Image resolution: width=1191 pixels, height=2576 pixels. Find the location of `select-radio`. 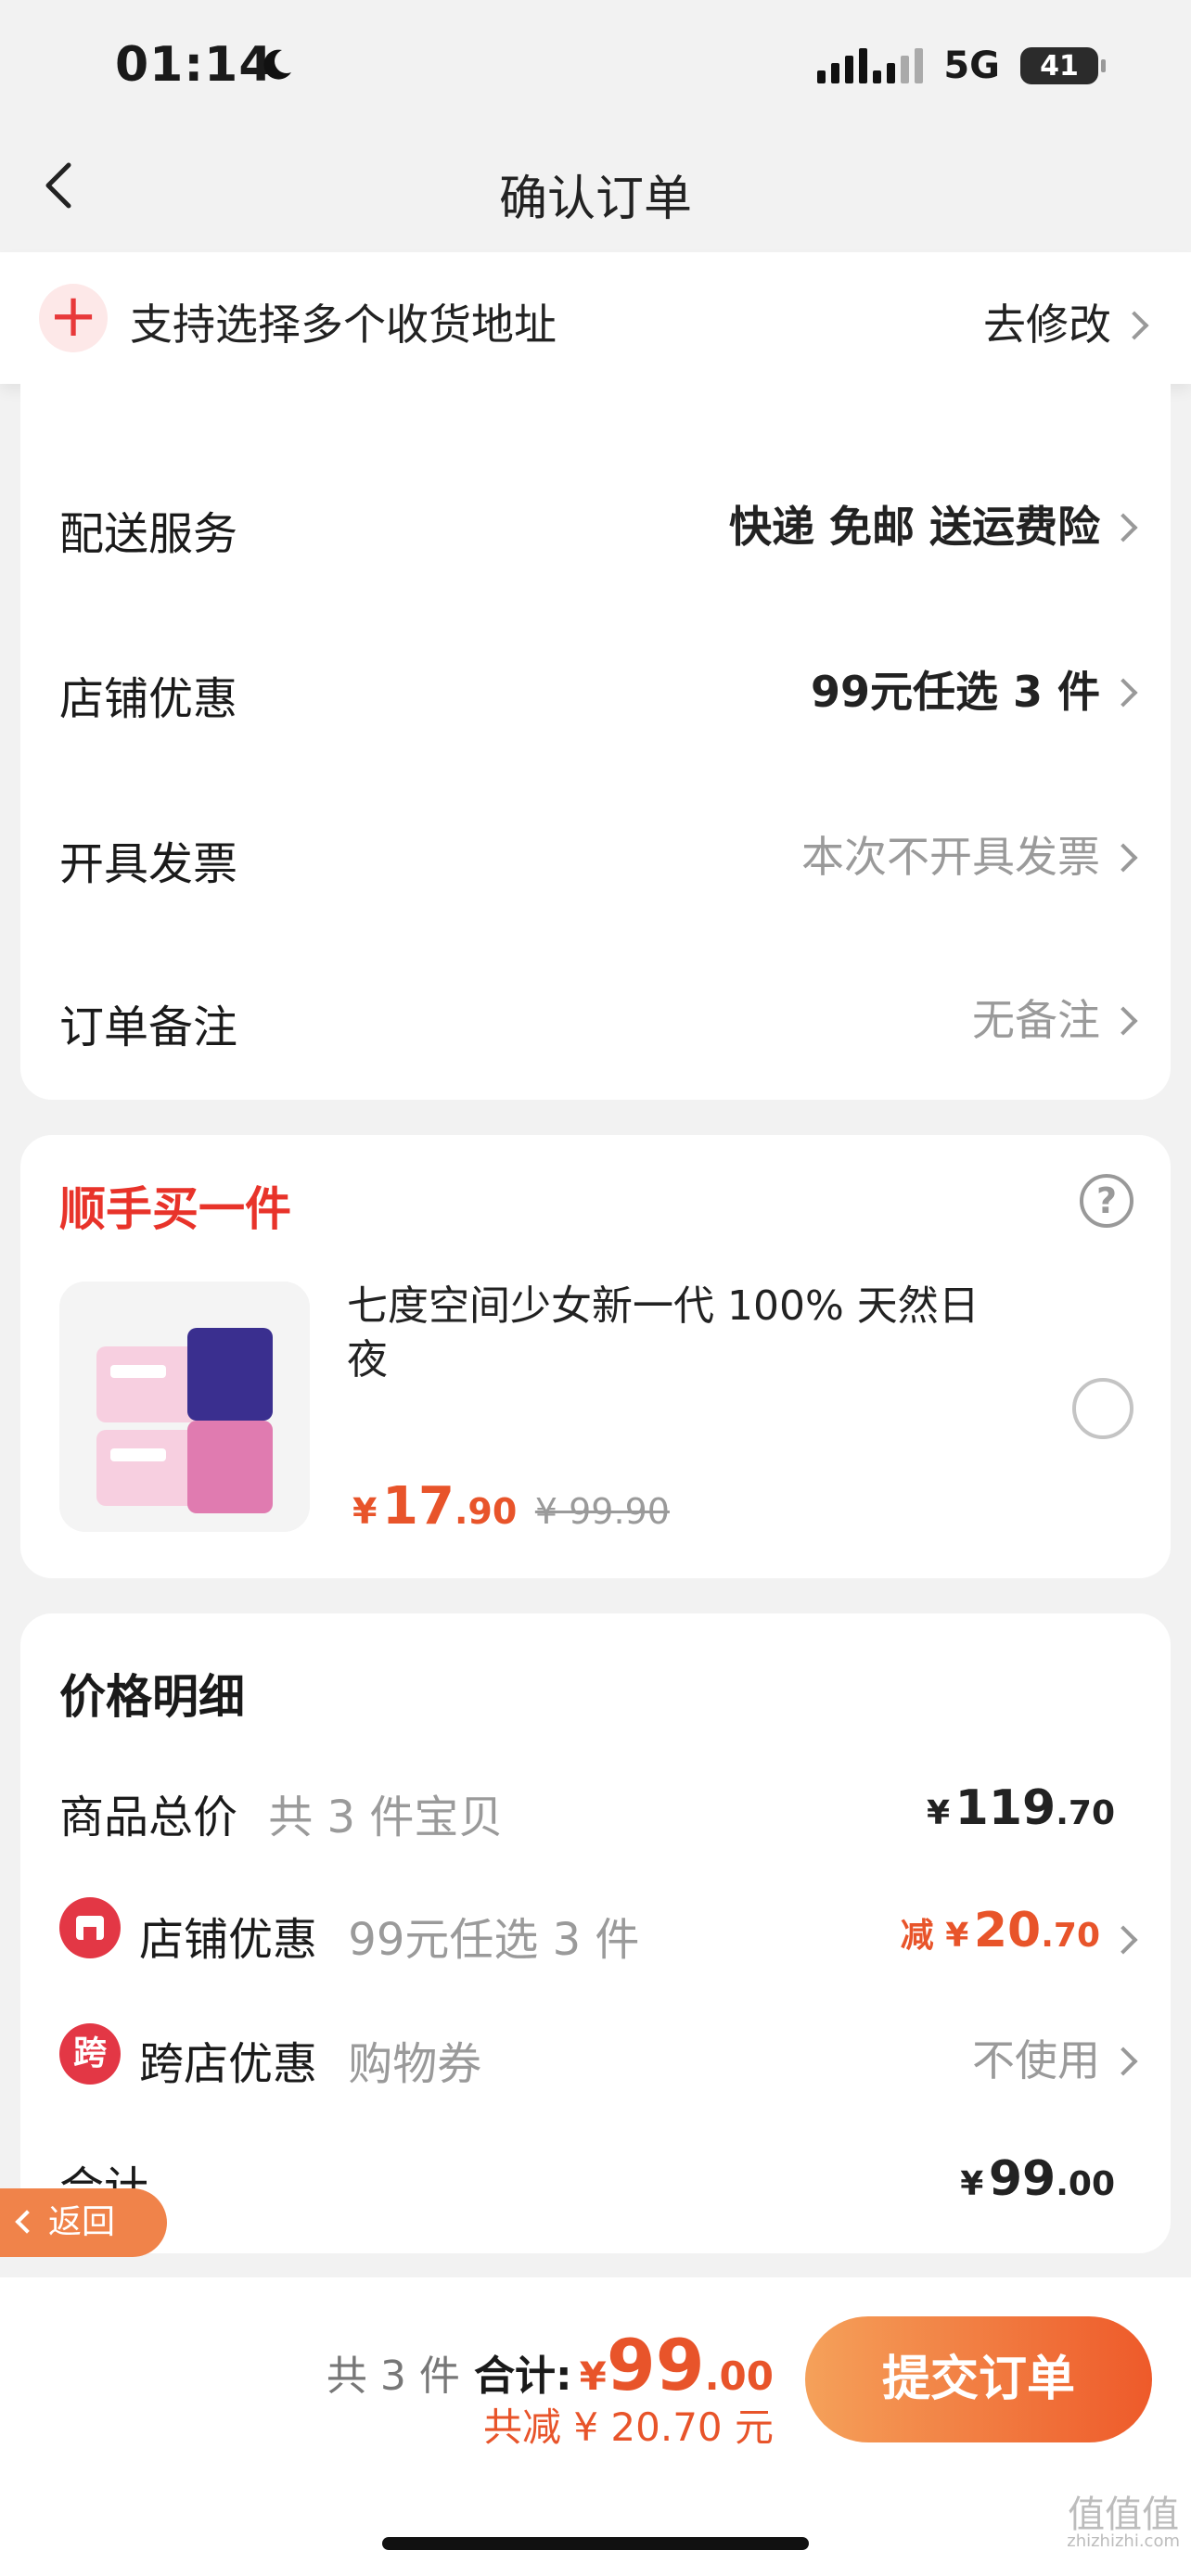

select-radio is located at coordinates (1102, 1408).